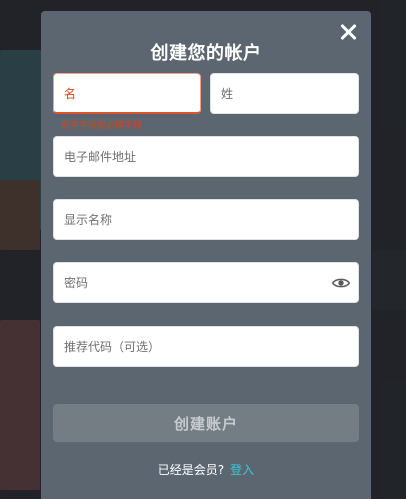 The width and height of the screenshot is (406, 499). I want to click on password-field: 密码, so click(206, 282).